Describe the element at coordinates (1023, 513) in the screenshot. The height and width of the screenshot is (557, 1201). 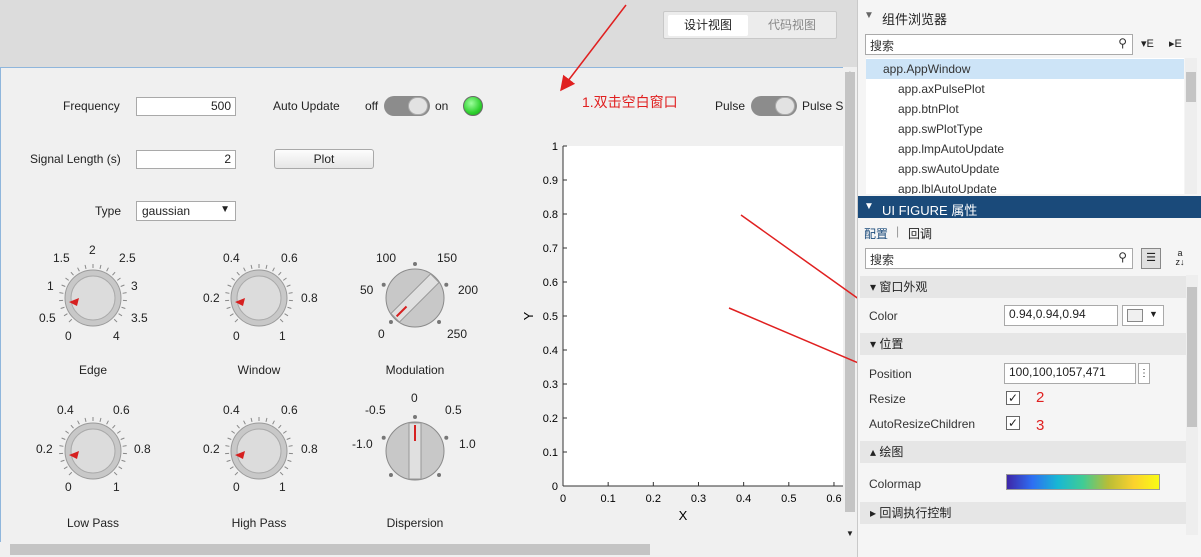
I see `section-callback-control: ▸ 回调执行控制` at that location.